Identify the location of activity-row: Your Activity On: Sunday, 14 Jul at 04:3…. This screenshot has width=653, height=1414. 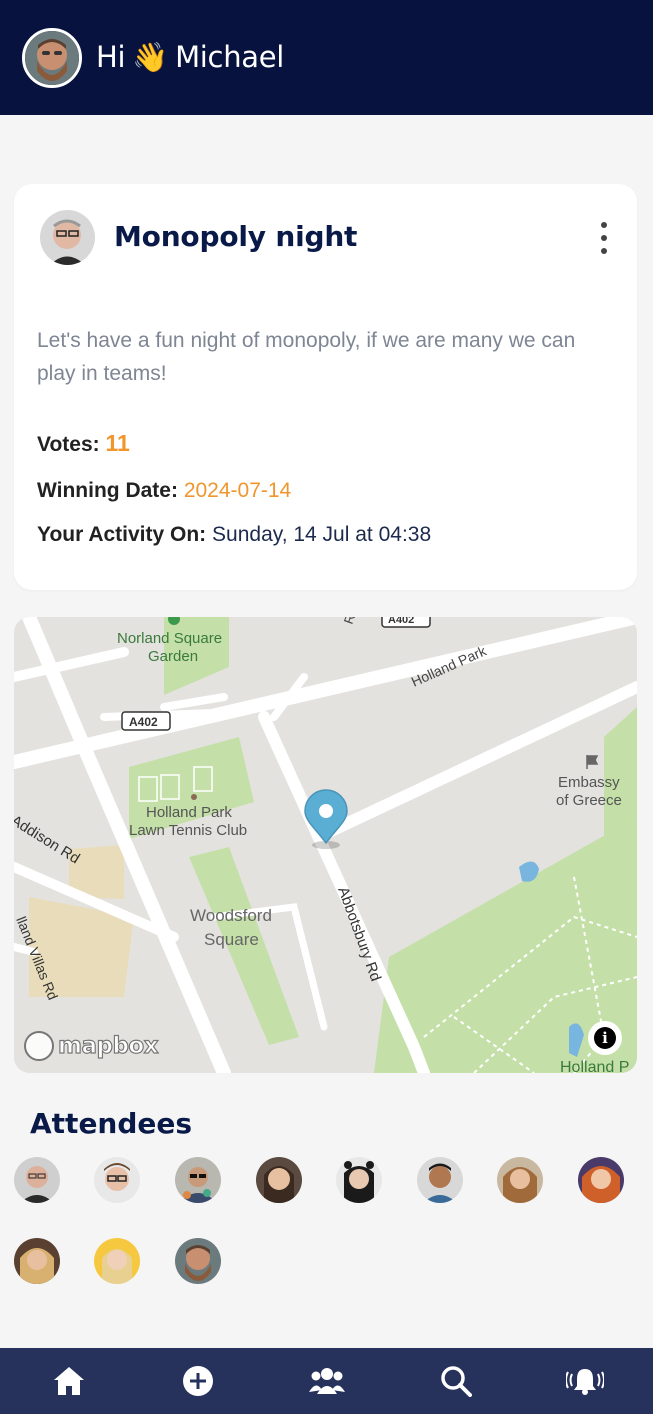
(234, 535).